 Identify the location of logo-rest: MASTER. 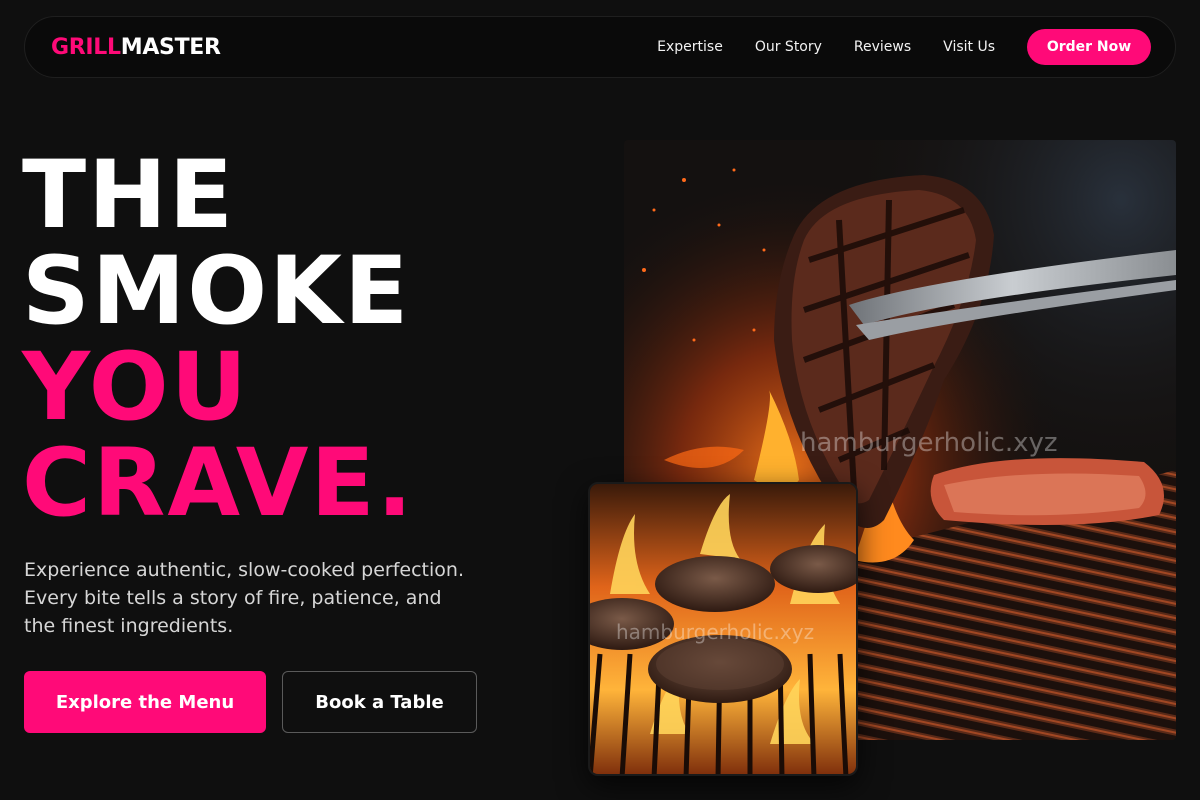
(170, 47).